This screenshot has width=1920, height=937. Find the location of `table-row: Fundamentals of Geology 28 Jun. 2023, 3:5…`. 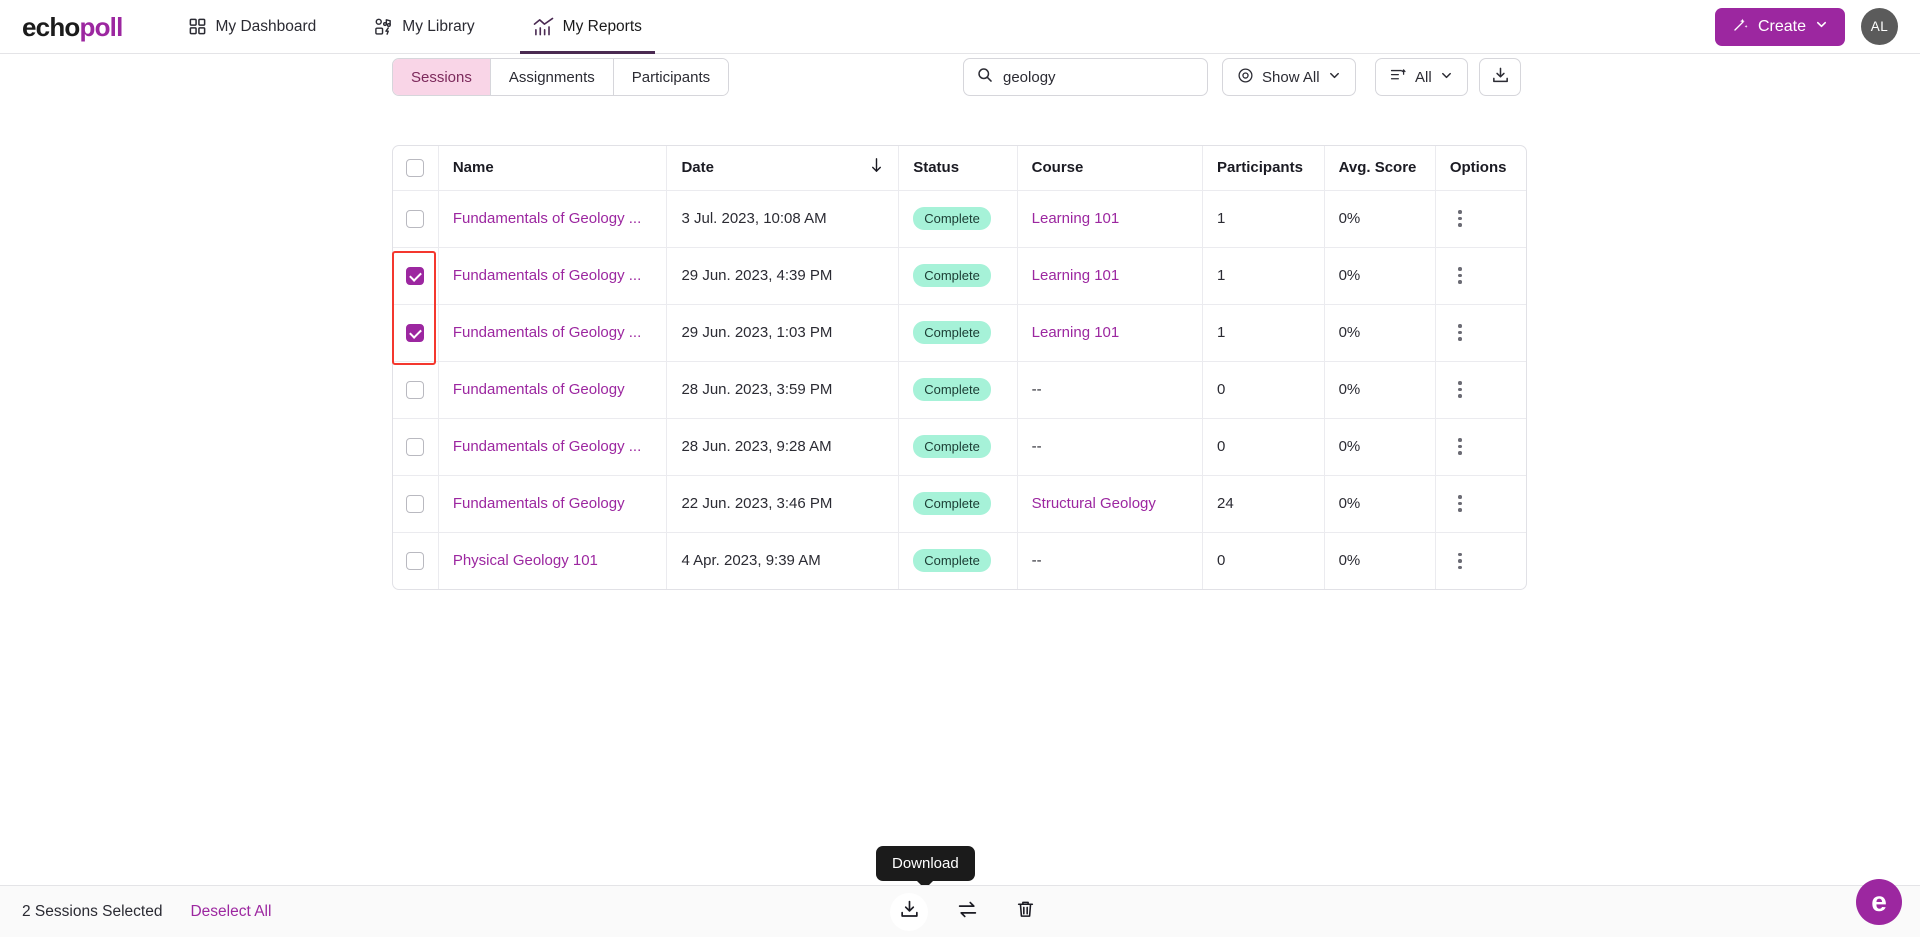

table-row: Fundamentals of Geology 28 Jun. 2023, 3:5… is located at coordinates (959, 390).